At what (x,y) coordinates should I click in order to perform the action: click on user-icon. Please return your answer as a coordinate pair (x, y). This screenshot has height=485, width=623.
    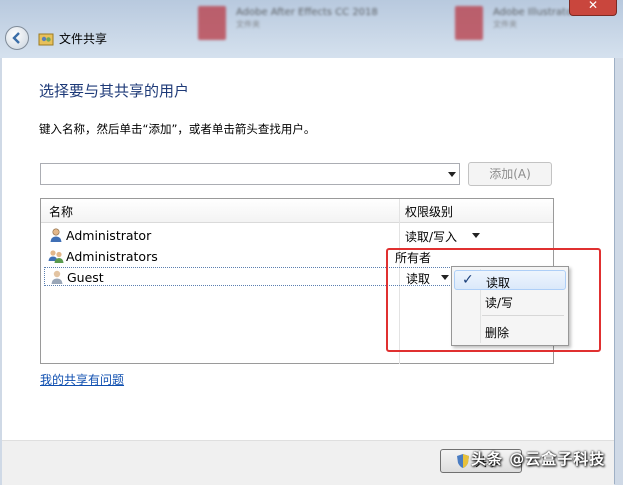
    Looking at the image, I should click on (56, 235).